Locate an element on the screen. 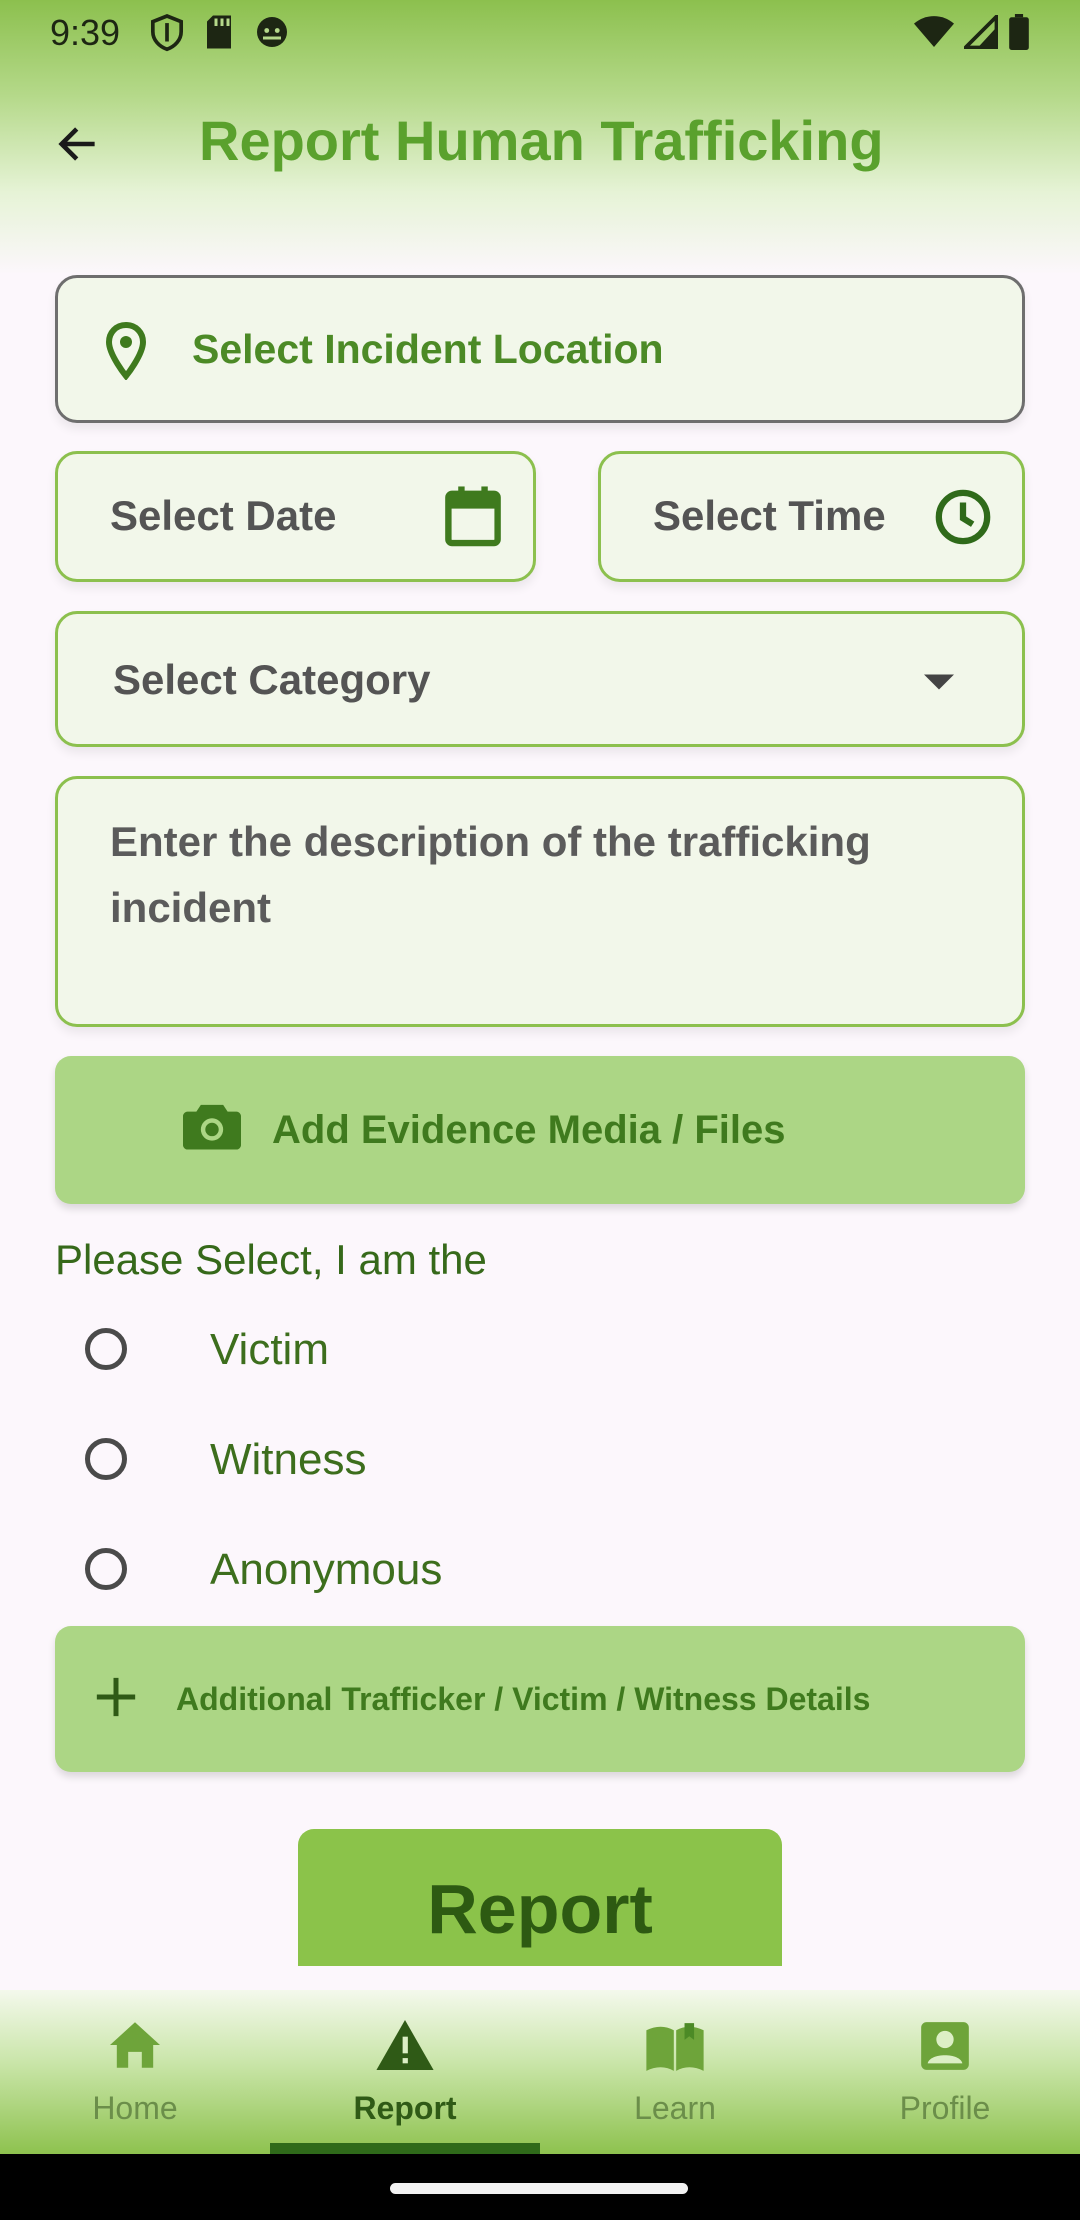  gesture-handle is located at coordinates (539, 2188).